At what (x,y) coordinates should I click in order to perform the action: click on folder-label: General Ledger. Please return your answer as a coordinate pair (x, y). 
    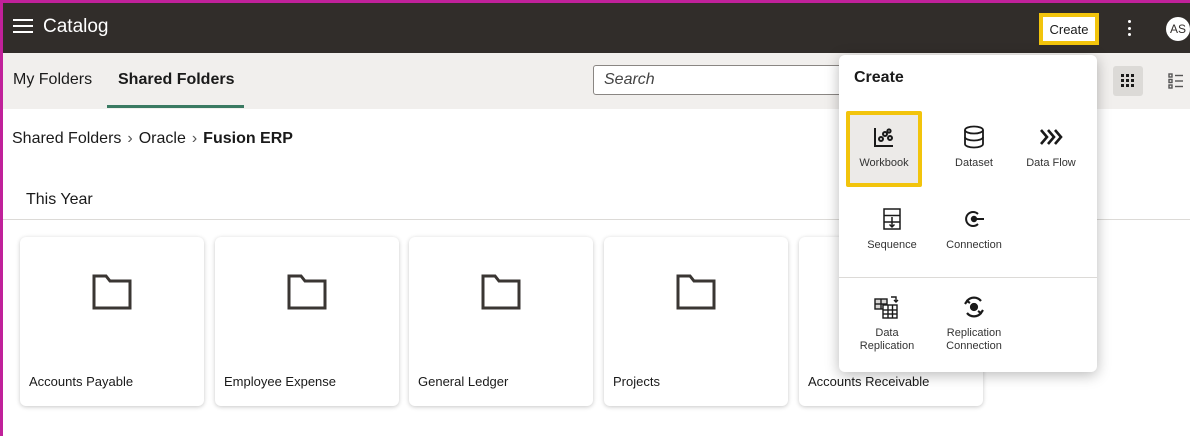
    Looking at the image, I should click on (463, 381).